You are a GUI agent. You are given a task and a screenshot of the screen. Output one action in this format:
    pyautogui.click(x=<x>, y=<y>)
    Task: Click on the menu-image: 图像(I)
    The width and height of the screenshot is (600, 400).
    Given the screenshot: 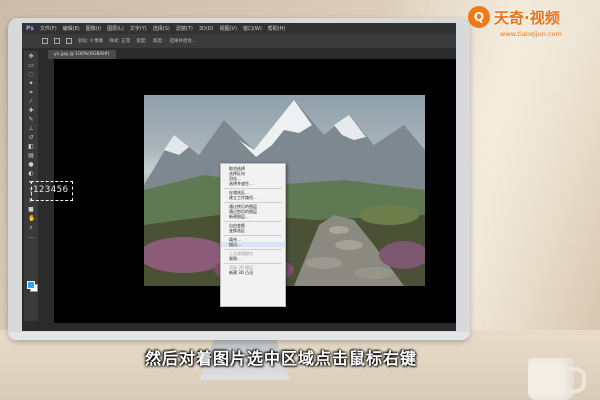 What is the action you would take?
    pyautogui.click(x=93, y=28)
    